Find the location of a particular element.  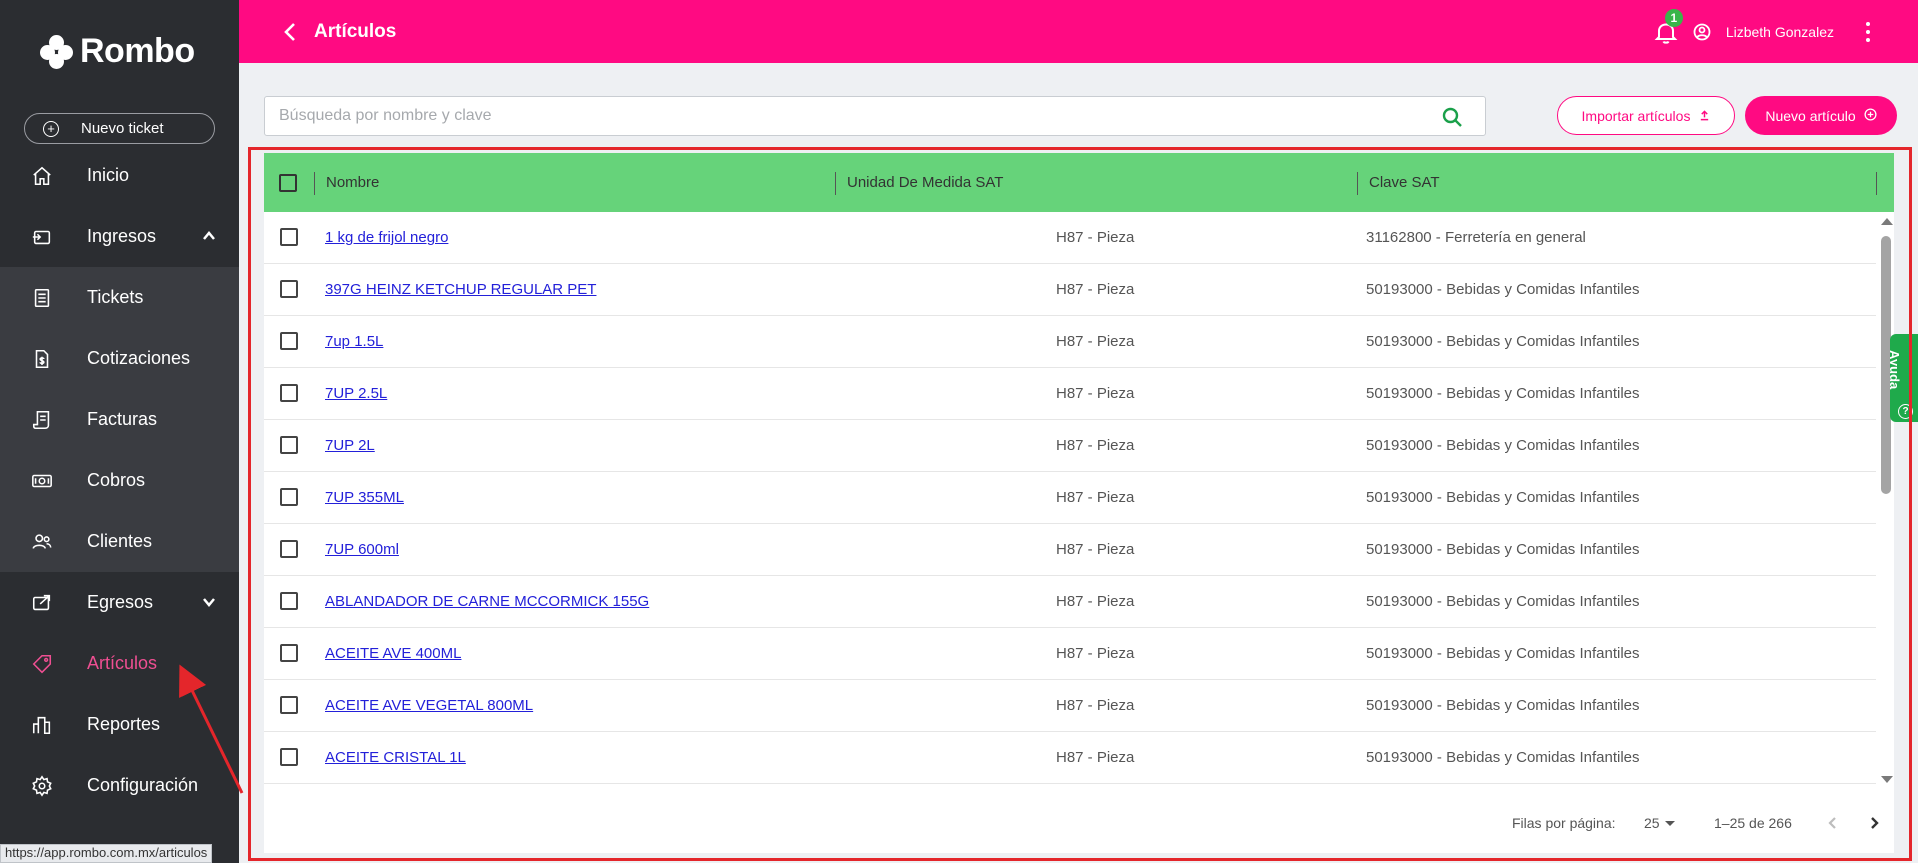

sidebar-item-cobros: Cobros is located at coordinates (119, 480).